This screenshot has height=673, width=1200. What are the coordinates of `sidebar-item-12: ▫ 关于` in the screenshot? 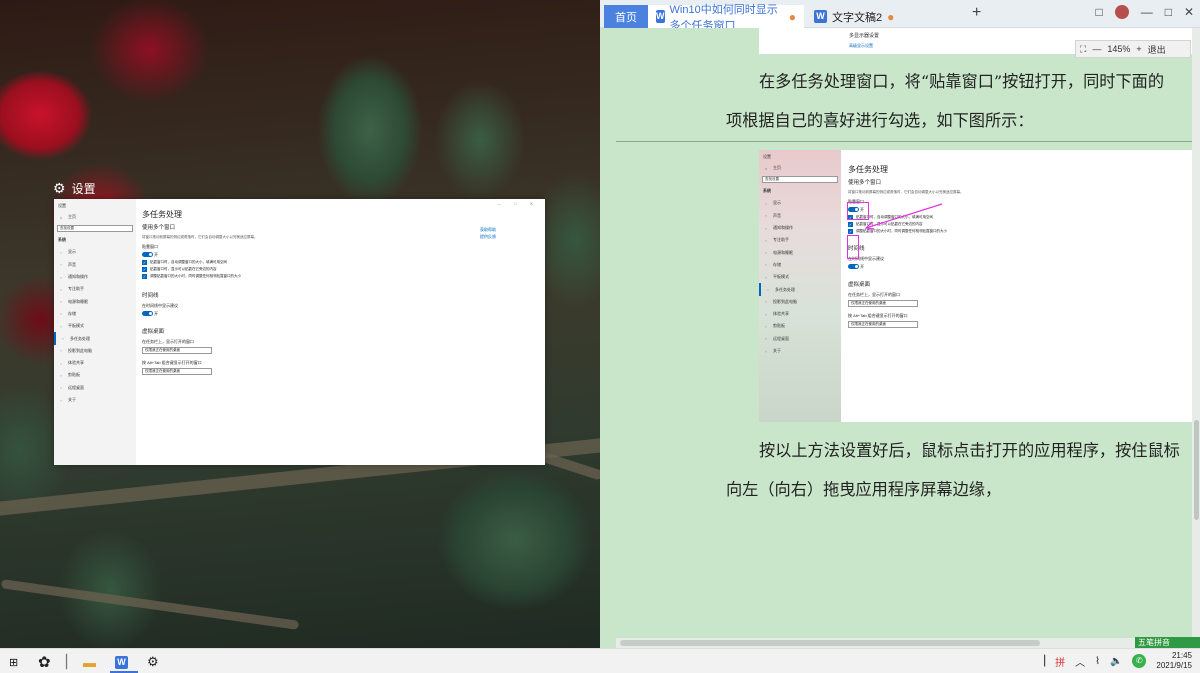 It's located at (95, 400).